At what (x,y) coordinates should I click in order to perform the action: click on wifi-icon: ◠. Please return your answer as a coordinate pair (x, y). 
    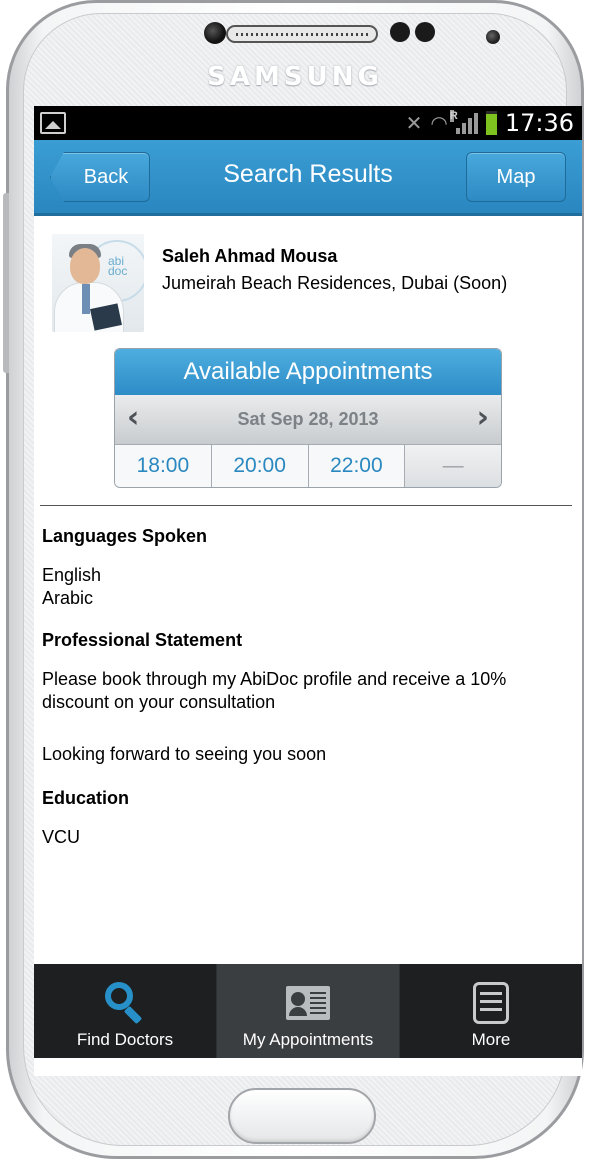
    Looking at the image, I should click on (439, 123).